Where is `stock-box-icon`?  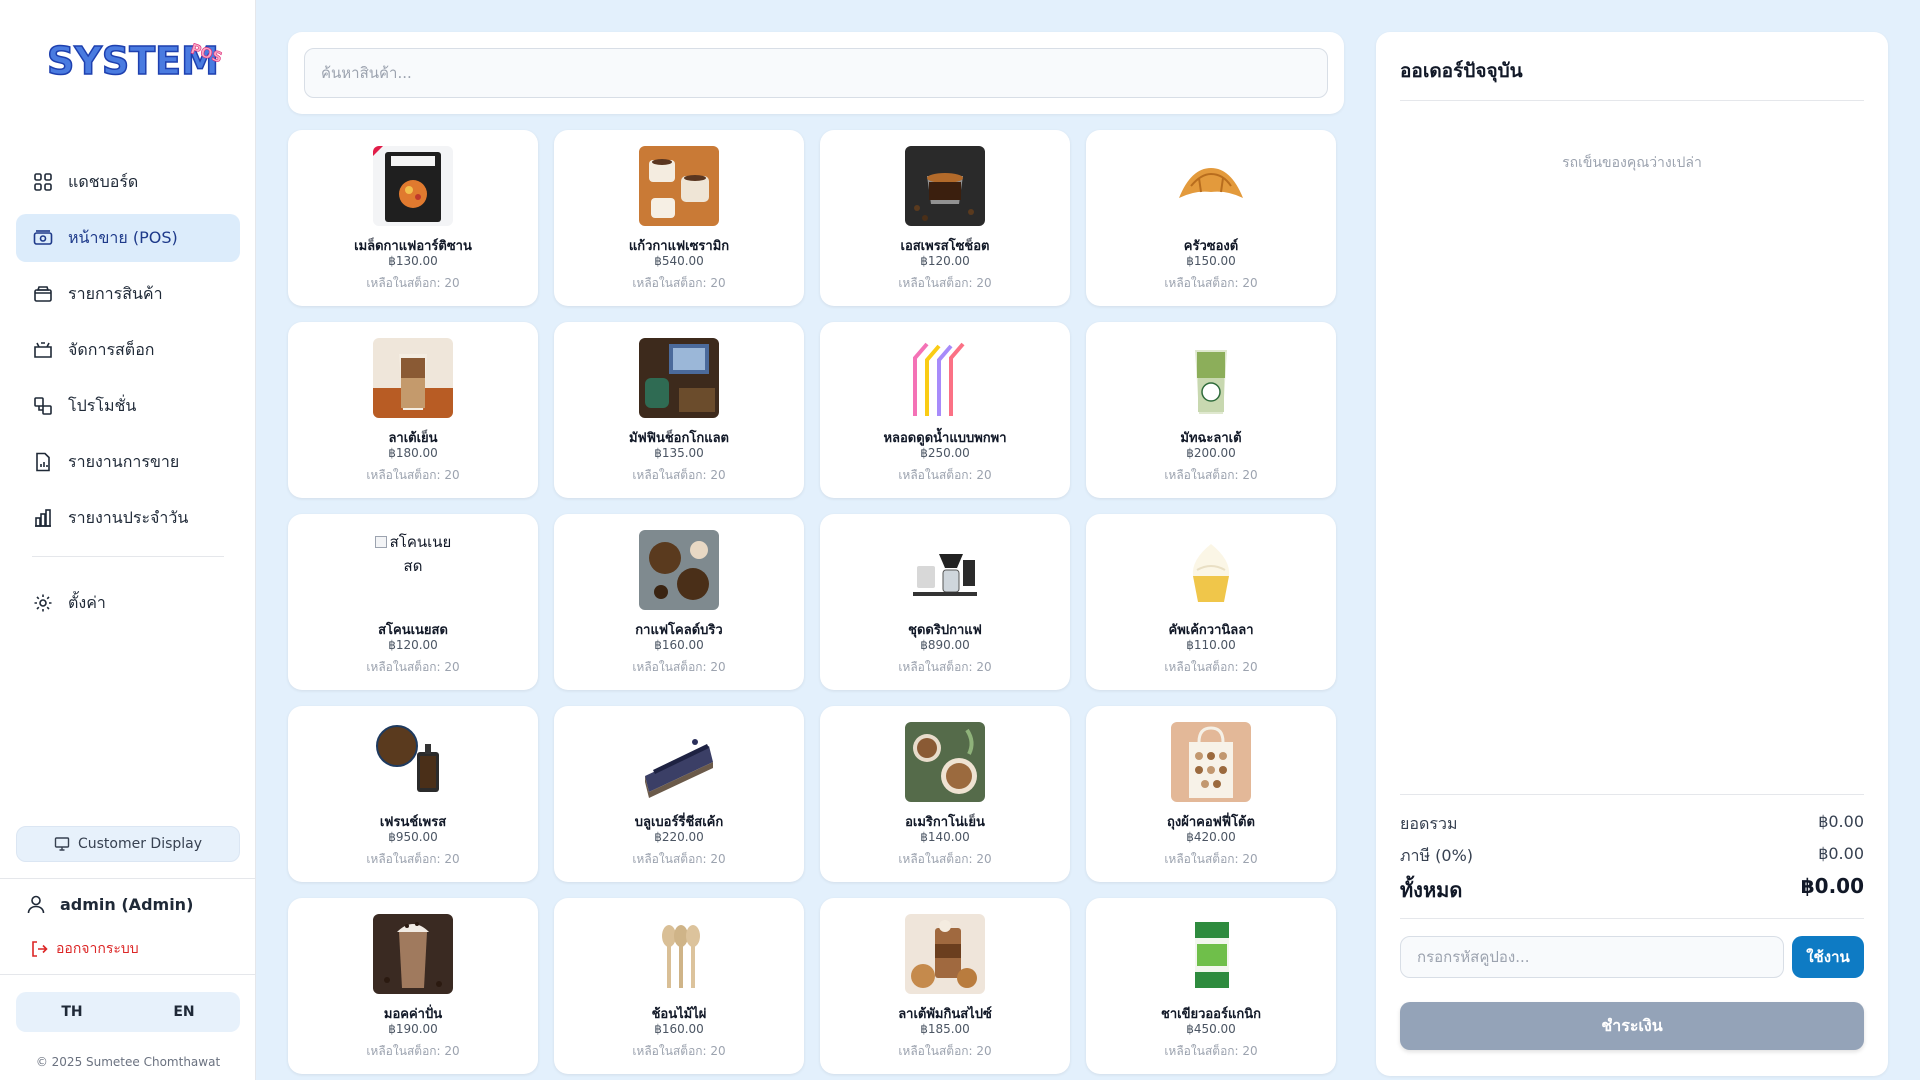 stock-box-icon is located at coordinates (43, 350).